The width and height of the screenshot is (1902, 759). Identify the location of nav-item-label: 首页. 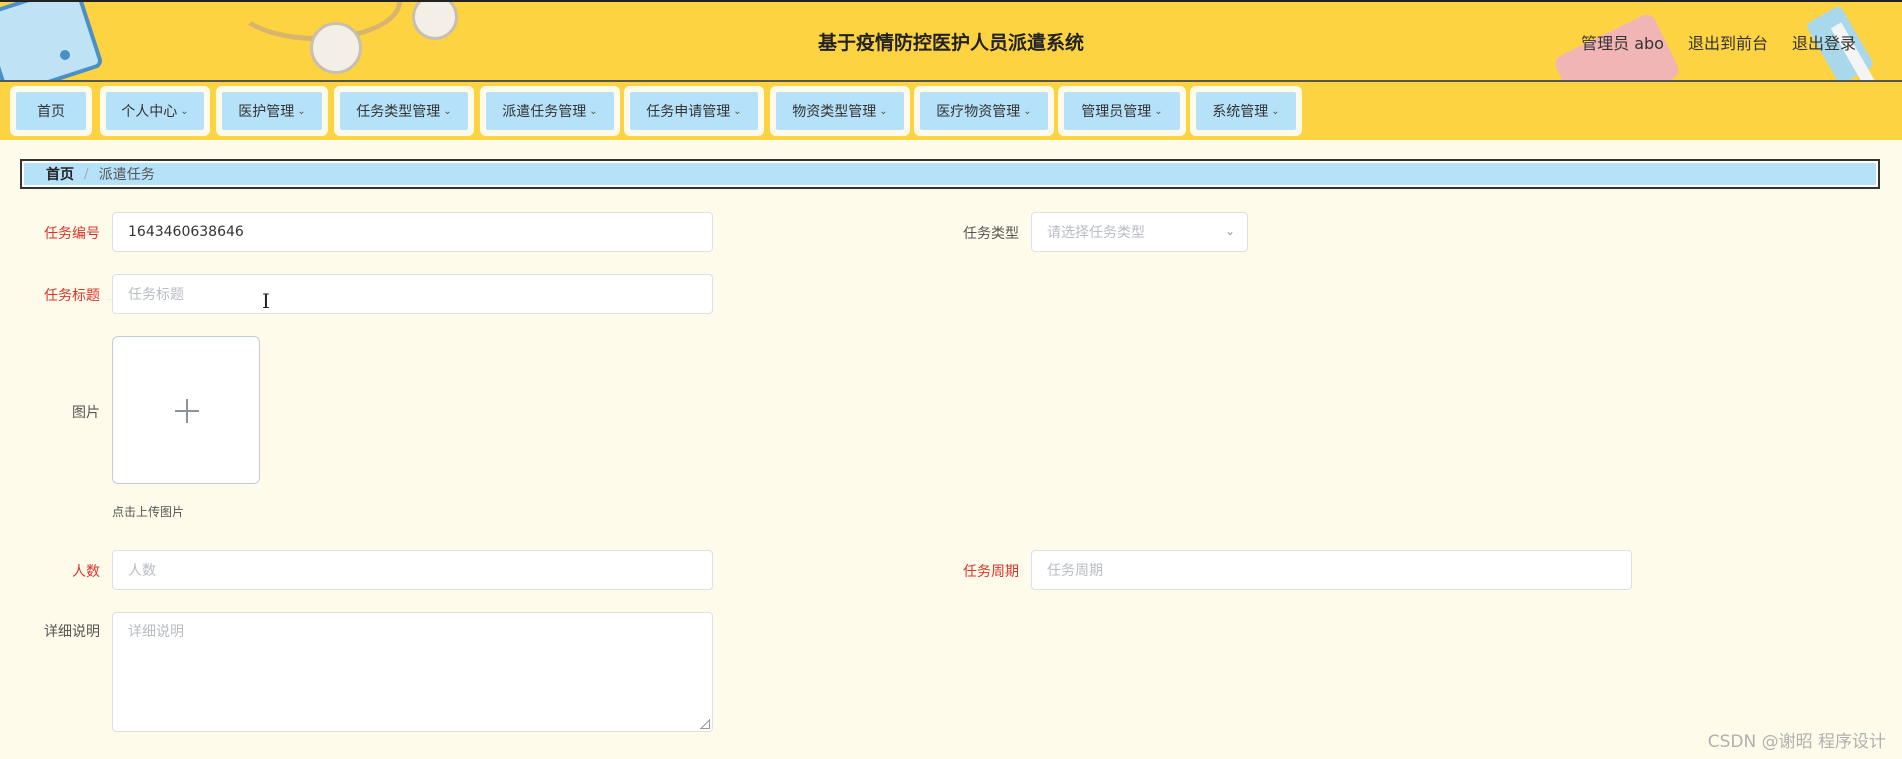
(51, 112).